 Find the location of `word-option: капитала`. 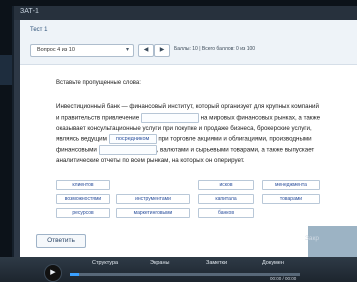

word-option: капитала is located at coordinates (226, 199).